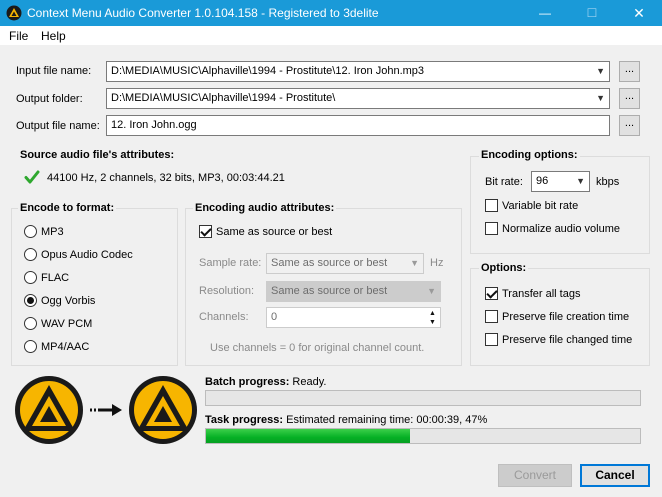 This screenshot has width=662, height=497. What do you see at coordinates (247, 382) in the screenshot?
I see `batch-progress-label: Batch progress:` at bounding box center [247, 382].